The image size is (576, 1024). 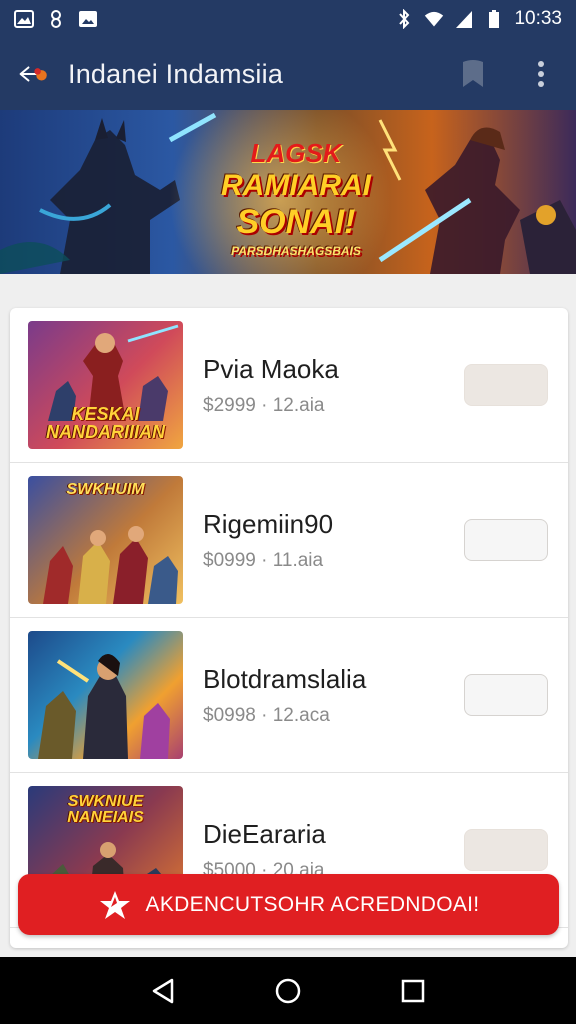 I want to click on recents-square-icon, so click(x=413, y=990).